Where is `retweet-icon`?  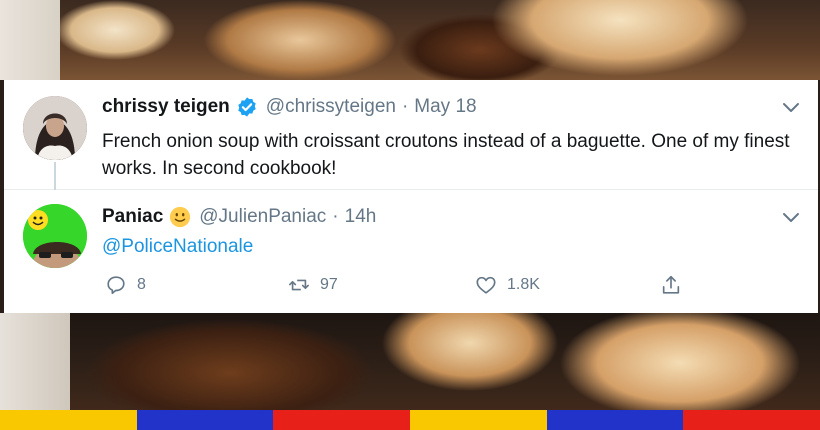 retweet-icon is located at coordinates (299, 285).